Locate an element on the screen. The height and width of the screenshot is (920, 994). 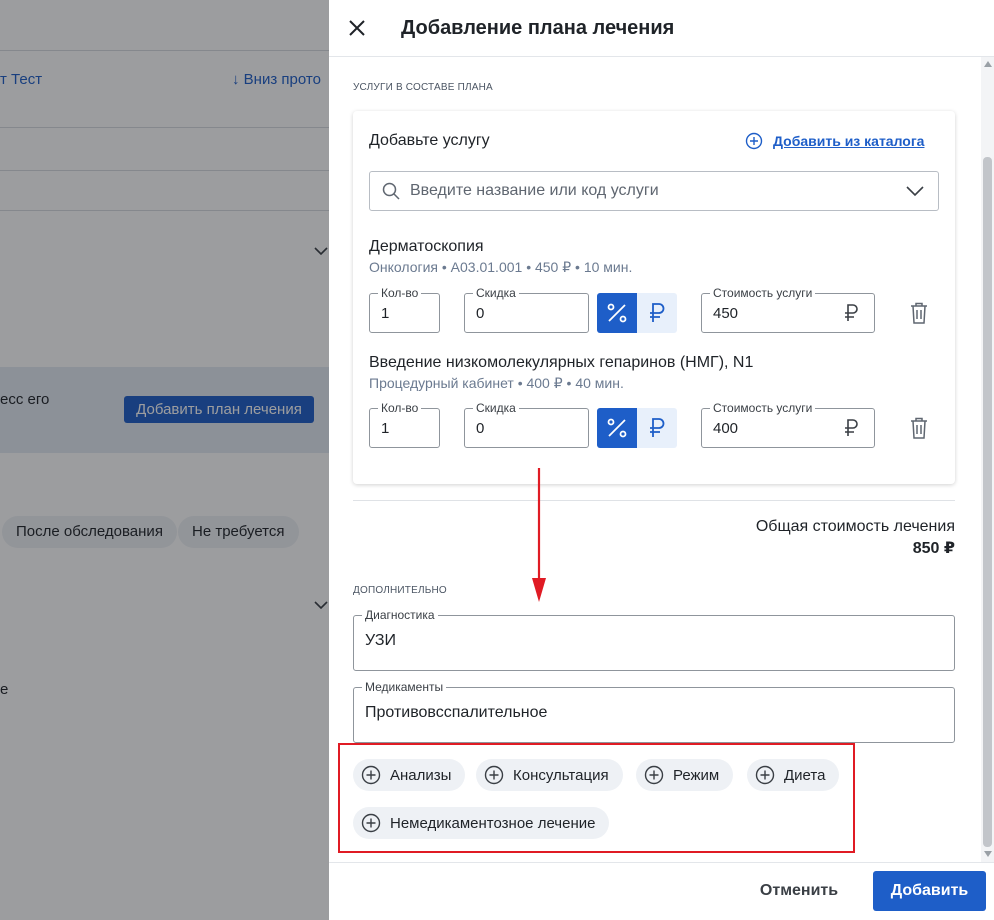
scroll-down-icon is located at coordinates (988, 854).